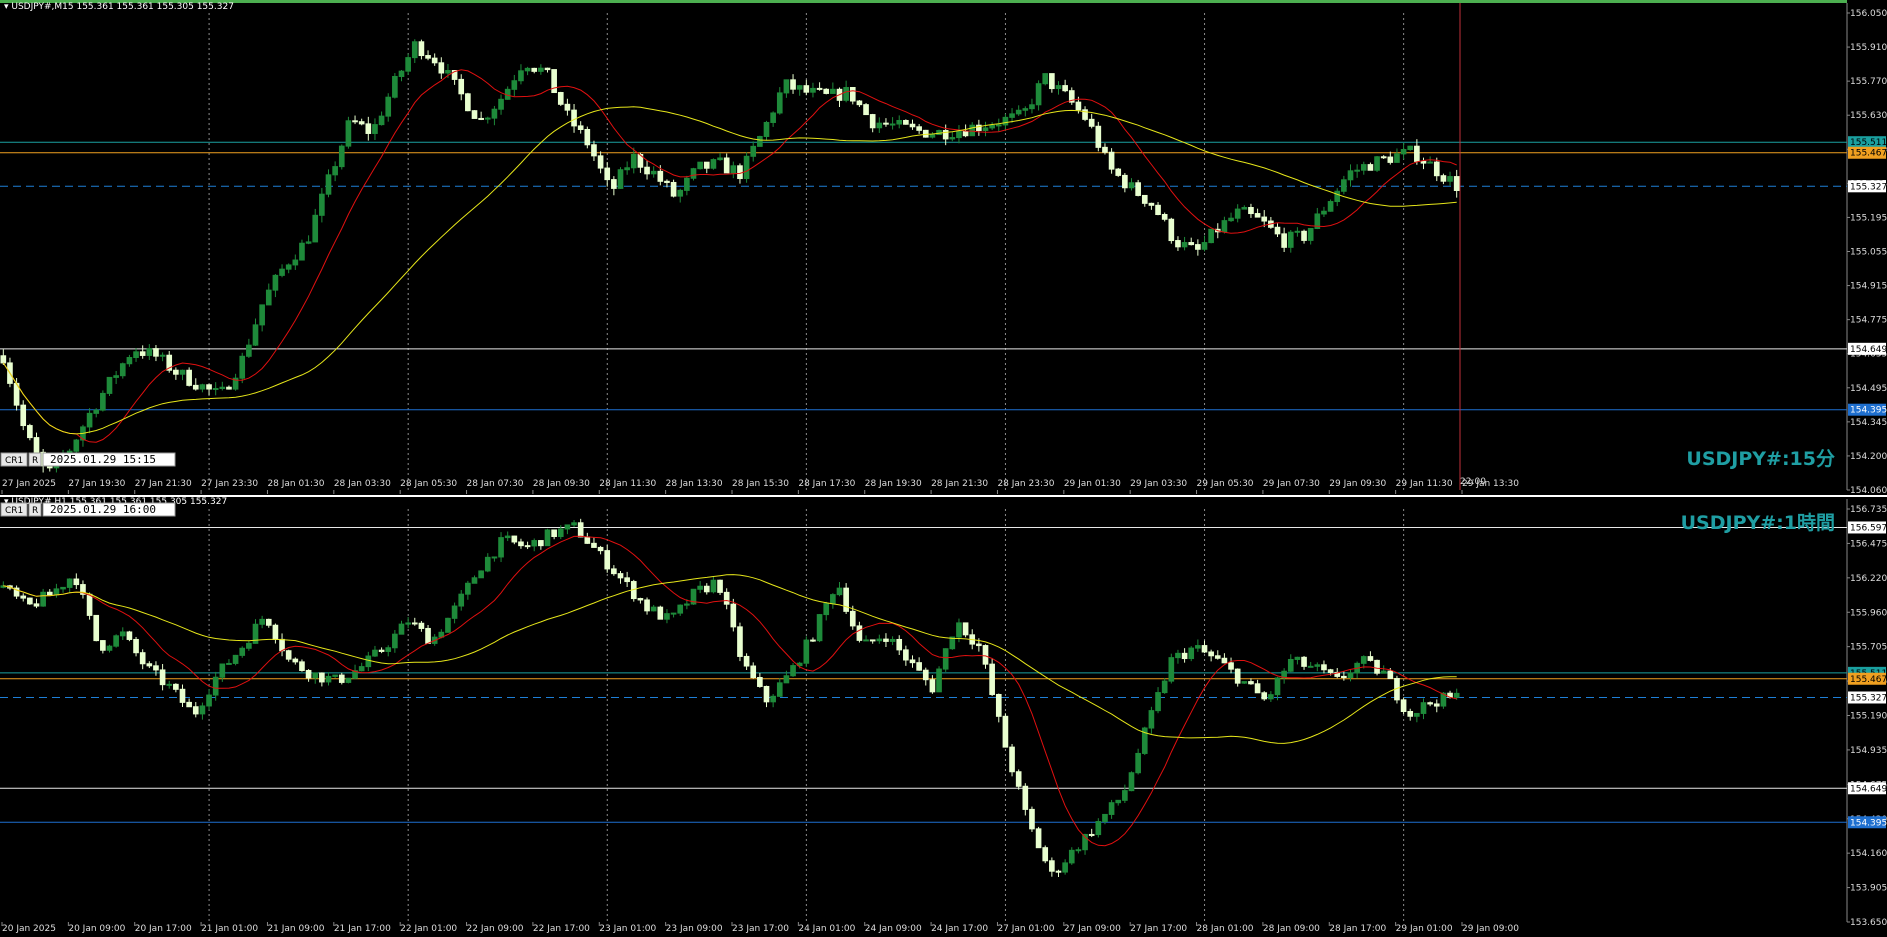 This screenshot has height=937, width=1887. I want to click on y-tick-label: 155.910, so click(1868, 48).